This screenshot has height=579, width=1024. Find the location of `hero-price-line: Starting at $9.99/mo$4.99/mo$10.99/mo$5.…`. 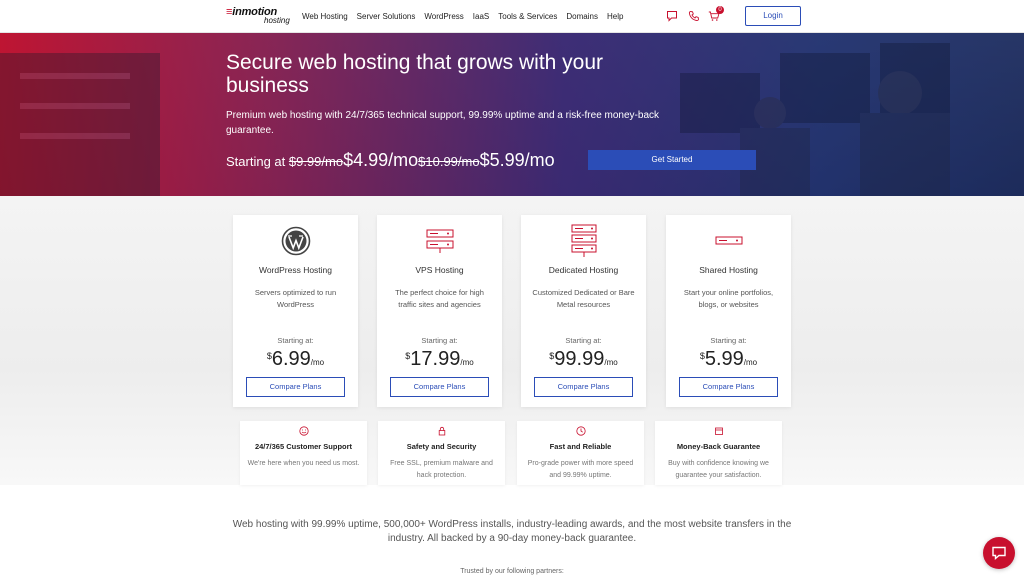

hero-price-line: Starting at $9.99/mo$4.99/mo$10.99/mo$5.… is located at coordinates (390, 160).